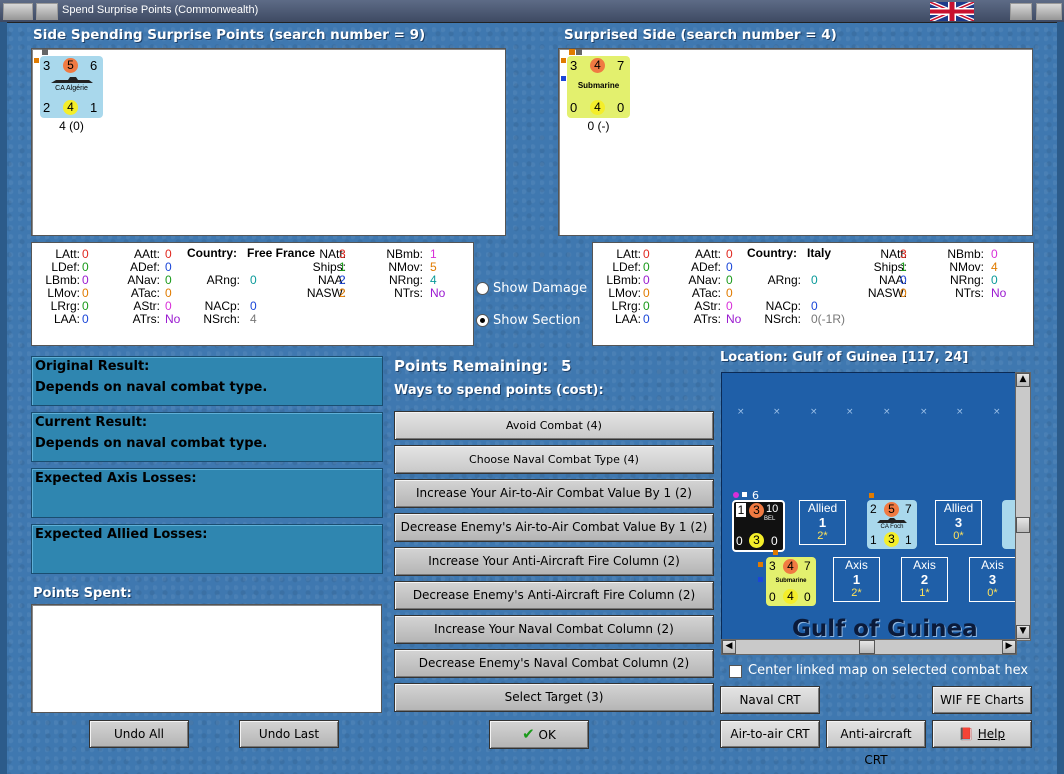 The height and width of the screenshot is (774, 1064). Describe the element at coordinates (289, 734) in the screenshot. I see `undo-last-button: Undo Last` at that location.